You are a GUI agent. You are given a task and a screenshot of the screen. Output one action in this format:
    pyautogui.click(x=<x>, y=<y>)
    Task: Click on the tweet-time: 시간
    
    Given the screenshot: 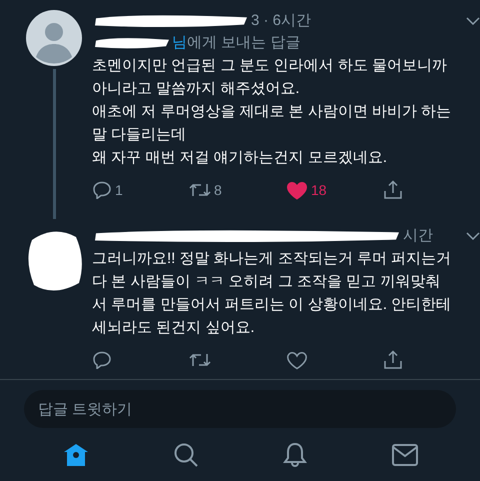 What is the action you would take?
    pyautogui.click(x=418, y=236)
    